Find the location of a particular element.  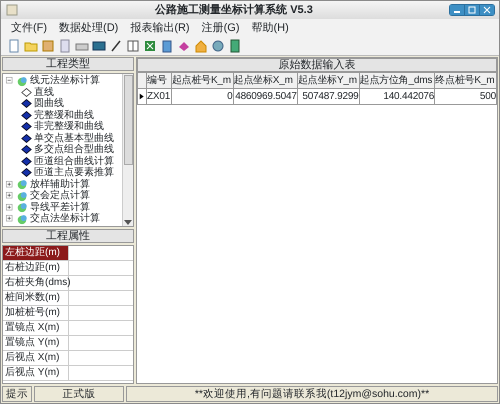

panel-header: 工程类型 is located at coordinates (68, 64).